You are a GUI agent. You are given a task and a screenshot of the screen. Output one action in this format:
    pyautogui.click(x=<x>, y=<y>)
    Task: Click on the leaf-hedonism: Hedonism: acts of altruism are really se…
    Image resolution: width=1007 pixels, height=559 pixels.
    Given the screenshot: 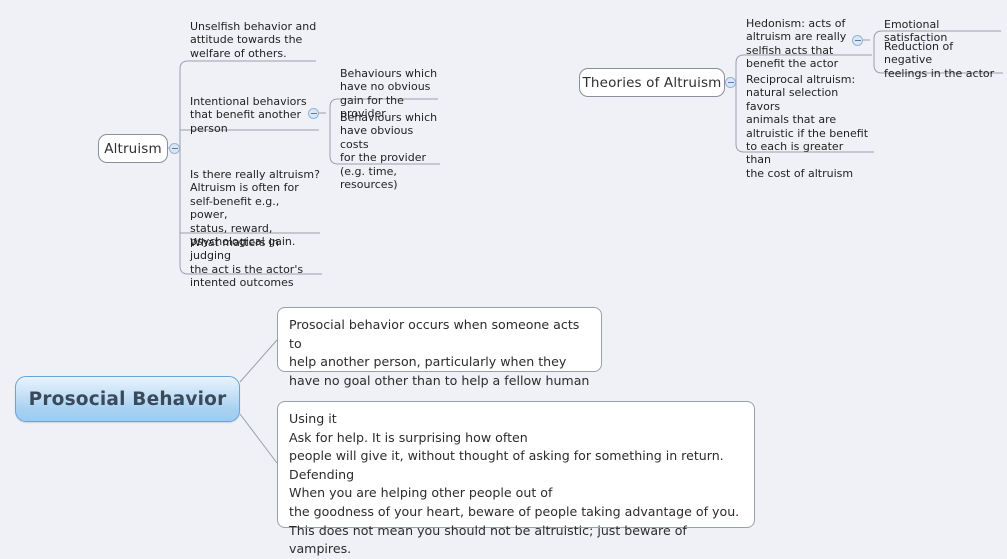 What is the action you would take?
    pyautogui.click(x=803, y=44)
    